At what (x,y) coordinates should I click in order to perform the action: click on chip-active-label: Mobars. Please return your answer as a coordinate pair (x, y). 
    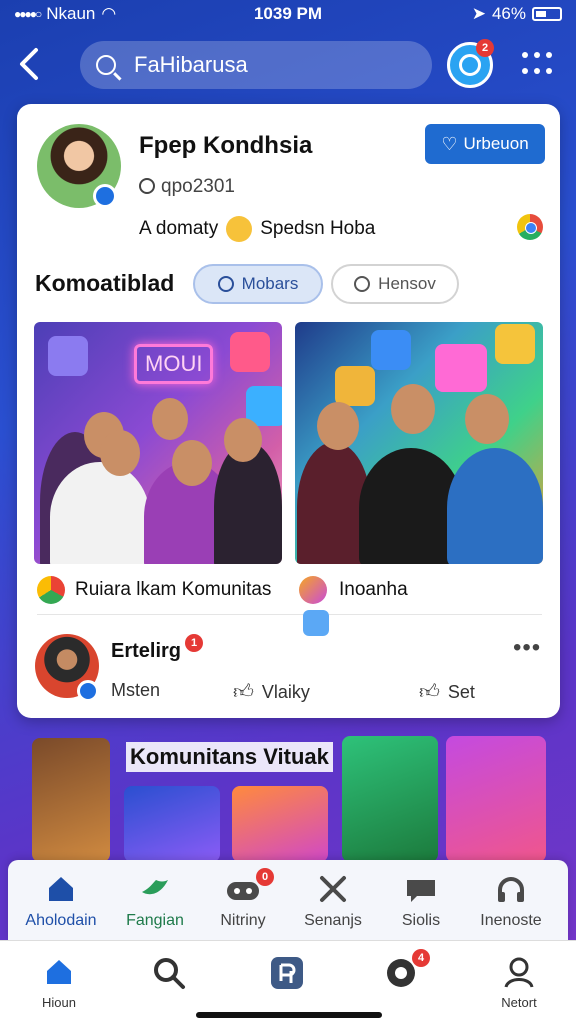
    Looking at the image, I should click on (270, 283).